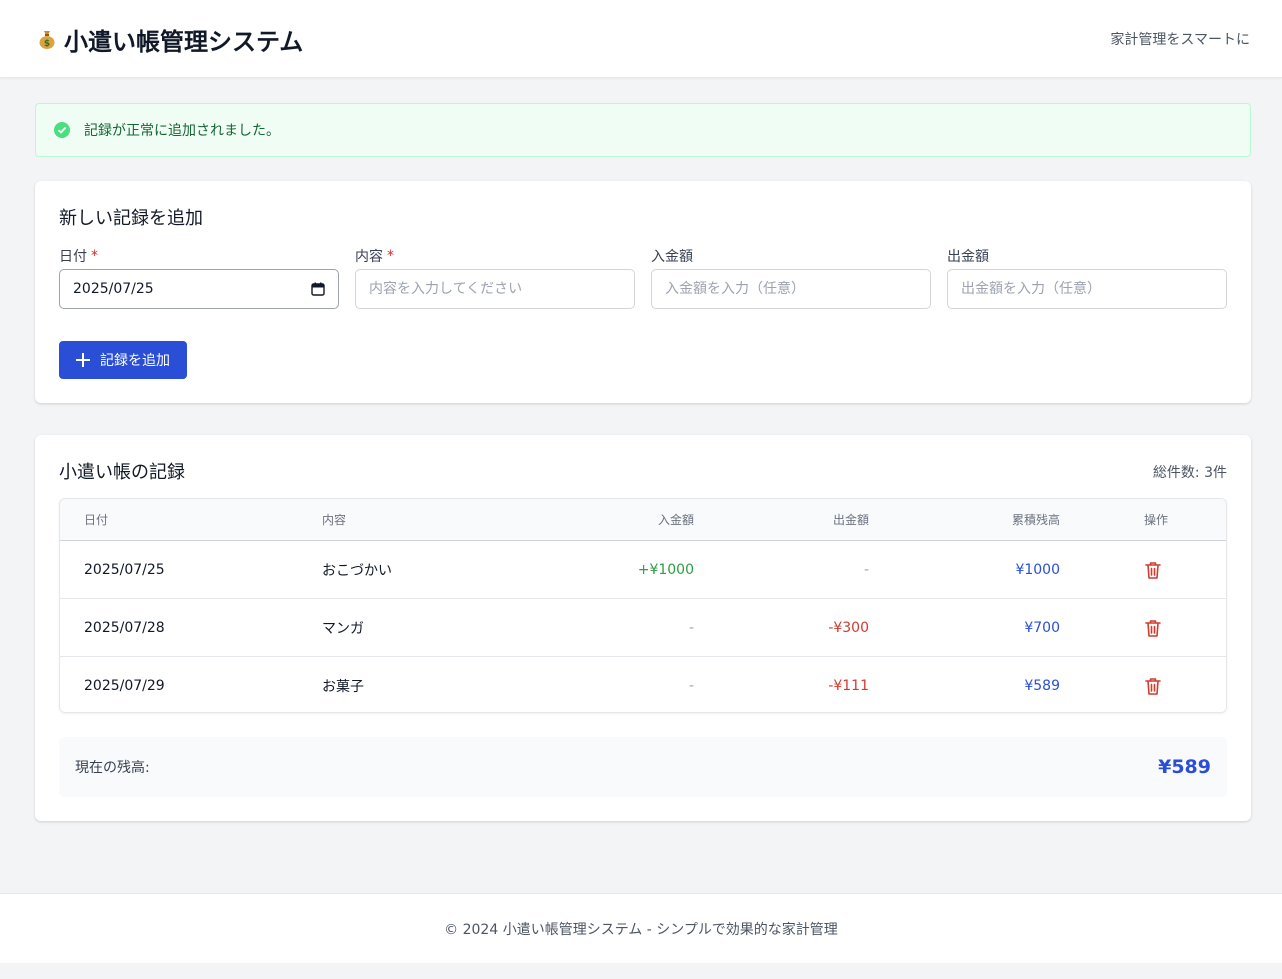 This screenshot has height=979, width=1282. I want to click on date-label: 日付 *, so click(199, 256).